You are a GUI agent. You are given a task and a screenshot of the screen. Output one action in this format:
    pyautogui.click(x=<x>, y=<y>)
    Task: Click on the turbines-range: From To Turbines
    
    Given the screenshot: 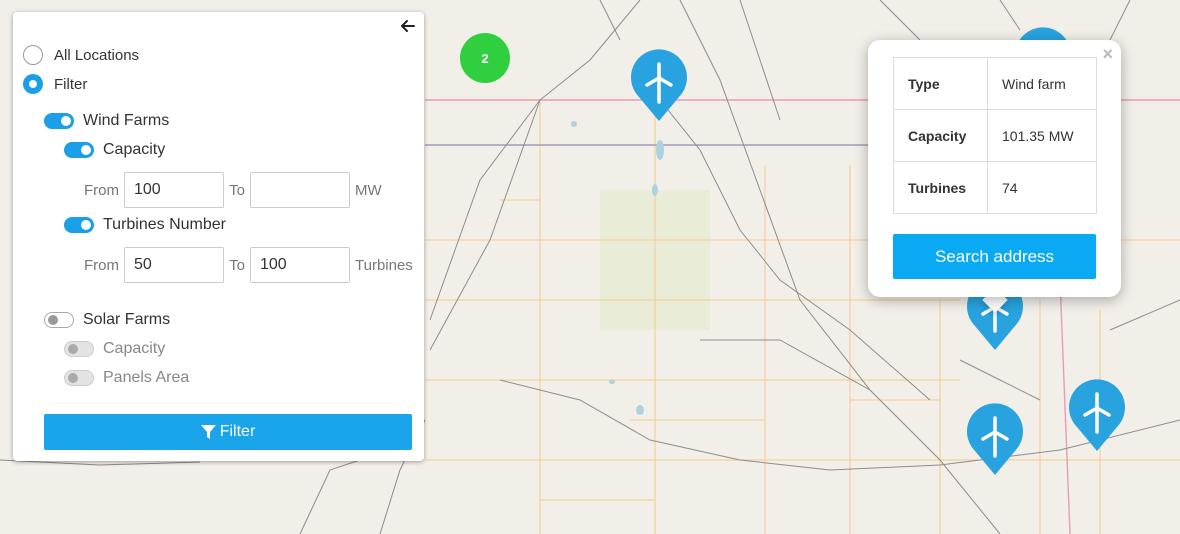 What is the action you would take?
    pyautogui.click(x=248, y=265)
    